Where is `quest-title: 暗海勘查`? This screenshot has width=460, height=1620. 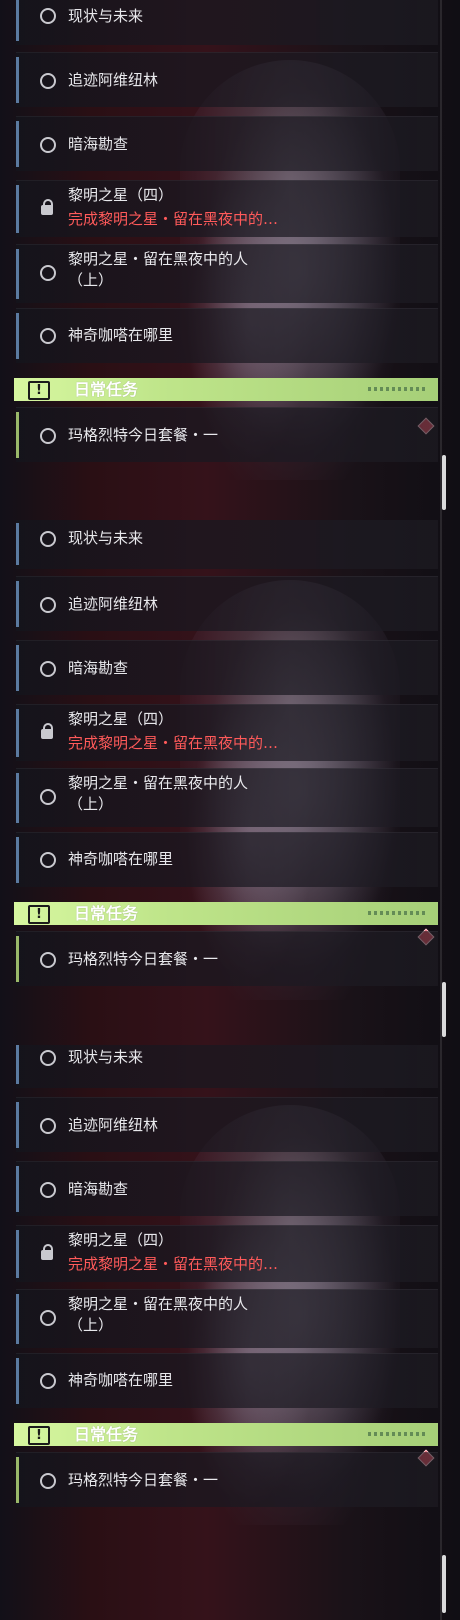
quest-title: 暗海勘查 is located at coordinates (98, 144).